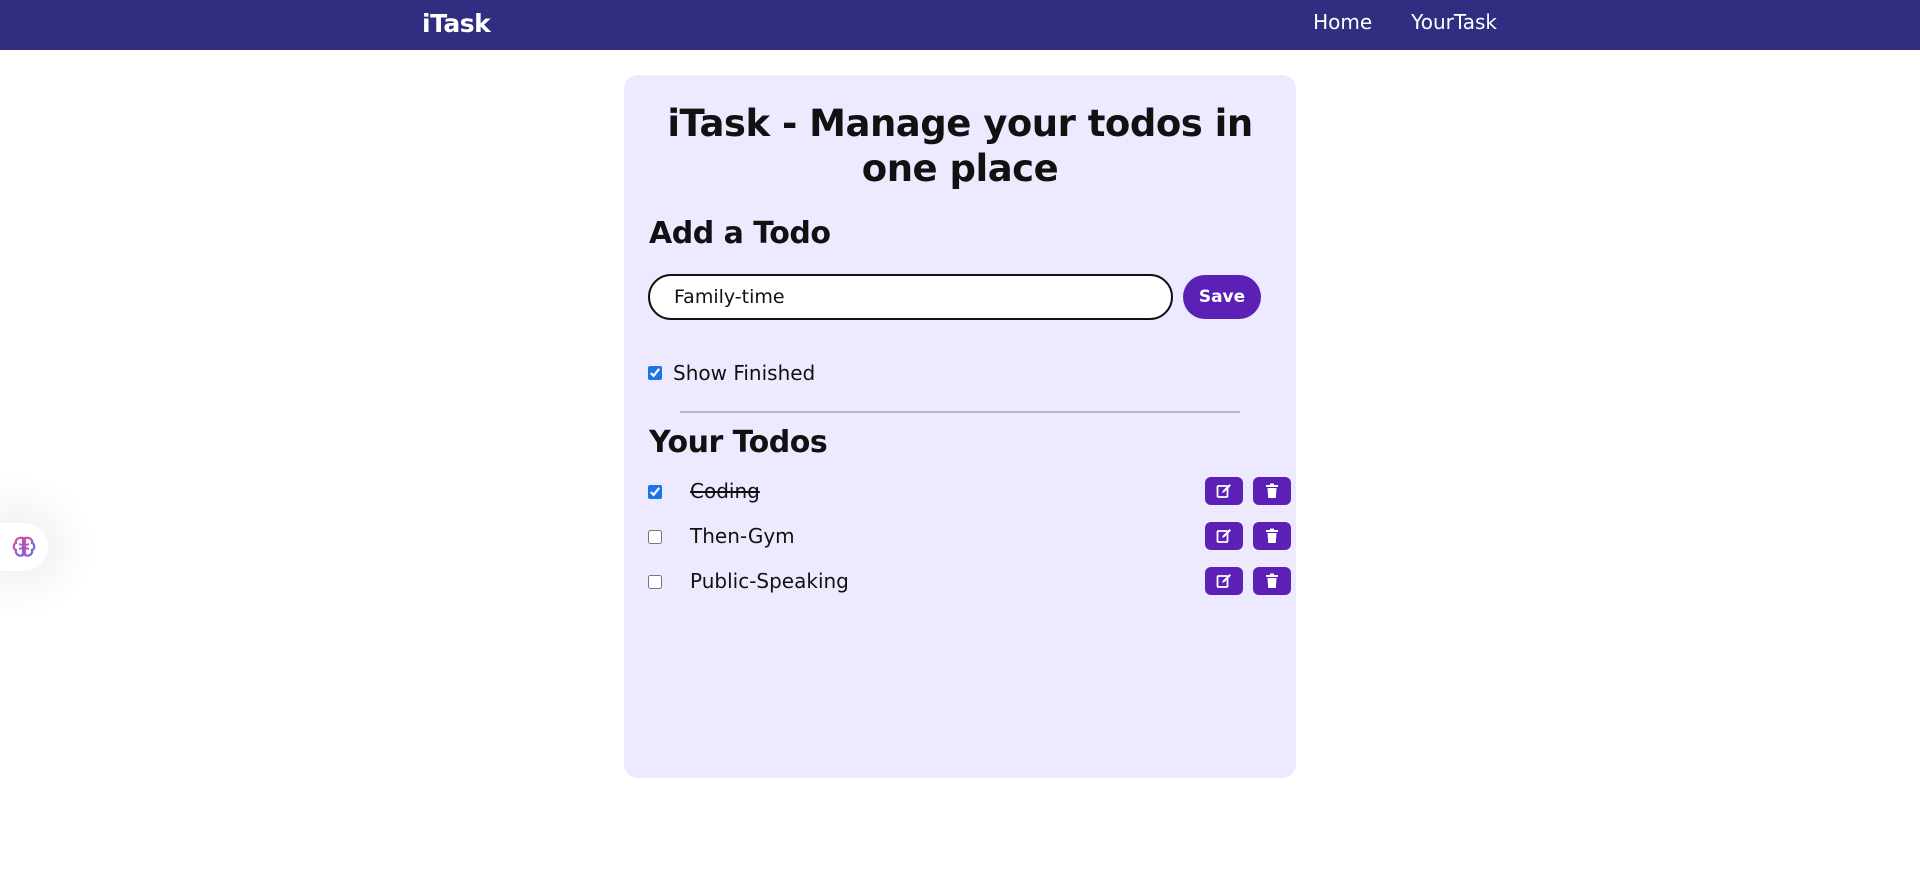  I want to click on brain-icon, so click(24, 546).